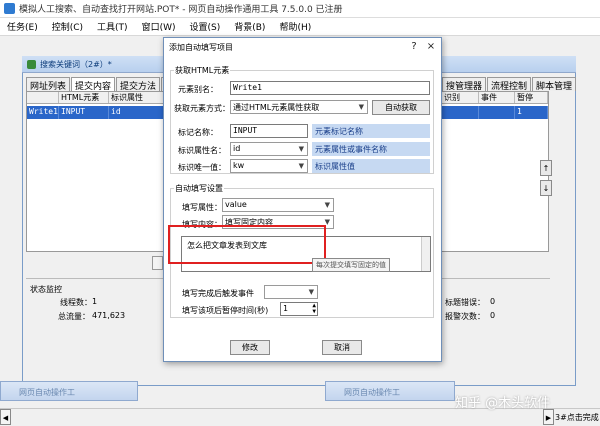  What do you see at coordinates (76, 64) in the screenshot?
I see `subwindow-title: 搜索关键词（2#）*` at bounding box center [76, 64].